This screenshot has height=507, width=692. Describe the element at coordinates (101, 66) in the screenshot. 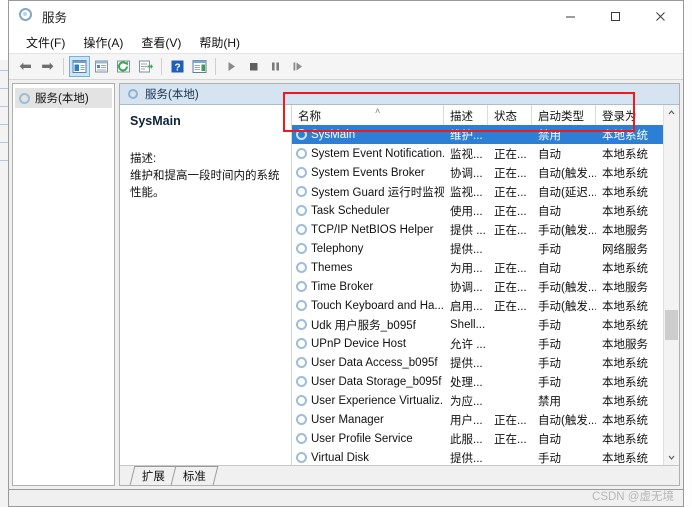

I see `properties-button` at that location.